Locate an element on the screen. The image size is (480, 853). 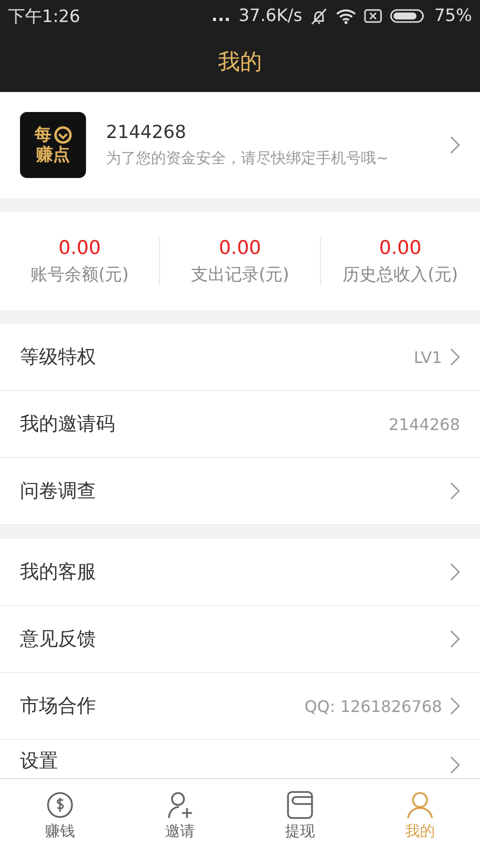
page-title: 我的 is located at coordinates (240, 63).